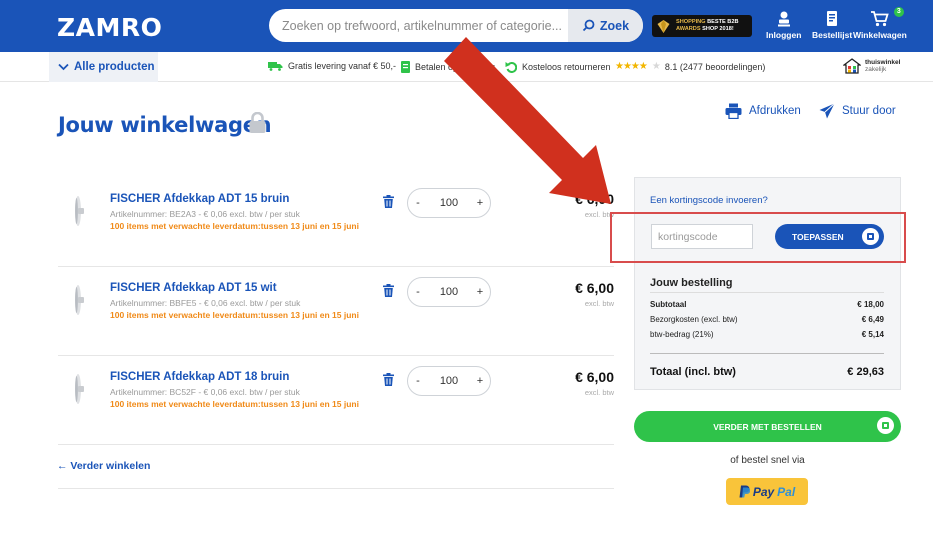 The height and width of the screenshot is (560, 933). What do you see at coordinates (880, 23) in the screenshot?
I see `cart-link: 3 Winkelwagen` at bounding box center [880, 23].